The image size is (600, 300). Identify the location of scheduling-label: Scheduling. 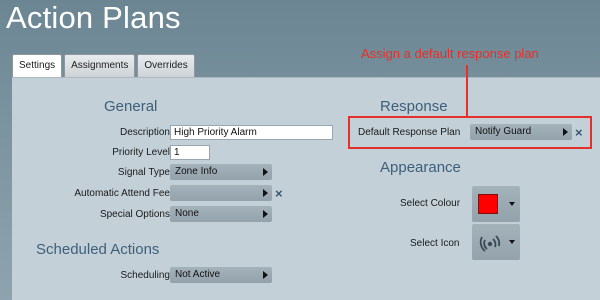
(145, 275).